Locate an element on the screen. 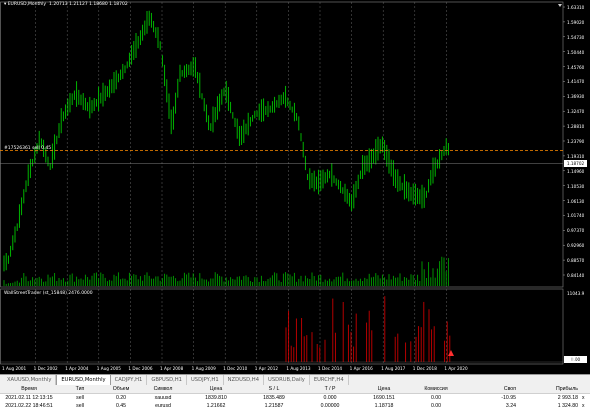 This screenshot has width=590, height=419. trade-label: #17526361 sell 0.45 is located at coordinates (27, 148).